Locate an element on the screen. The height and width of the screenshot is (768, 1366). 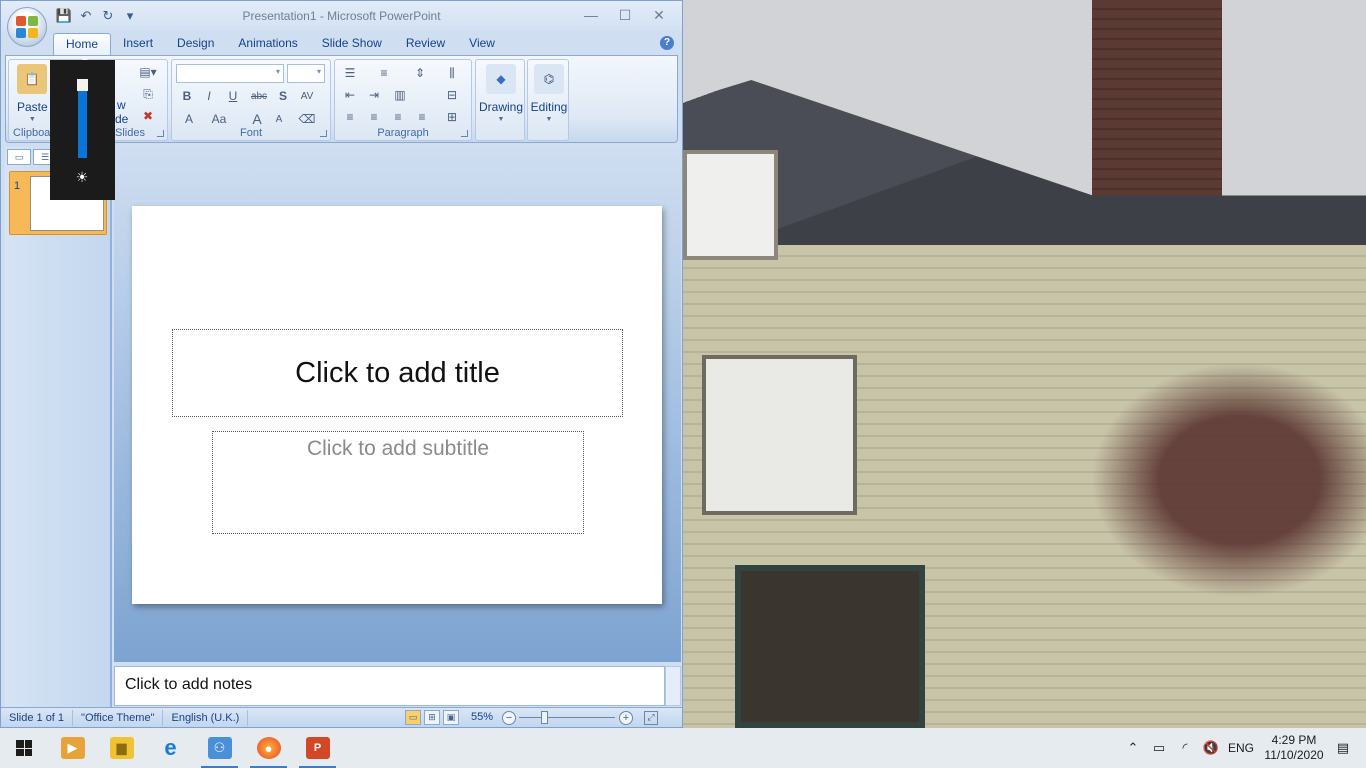
group-font: B I U abc S AV A Aa A A ⌫ Font is located at coordinates (251, 100).